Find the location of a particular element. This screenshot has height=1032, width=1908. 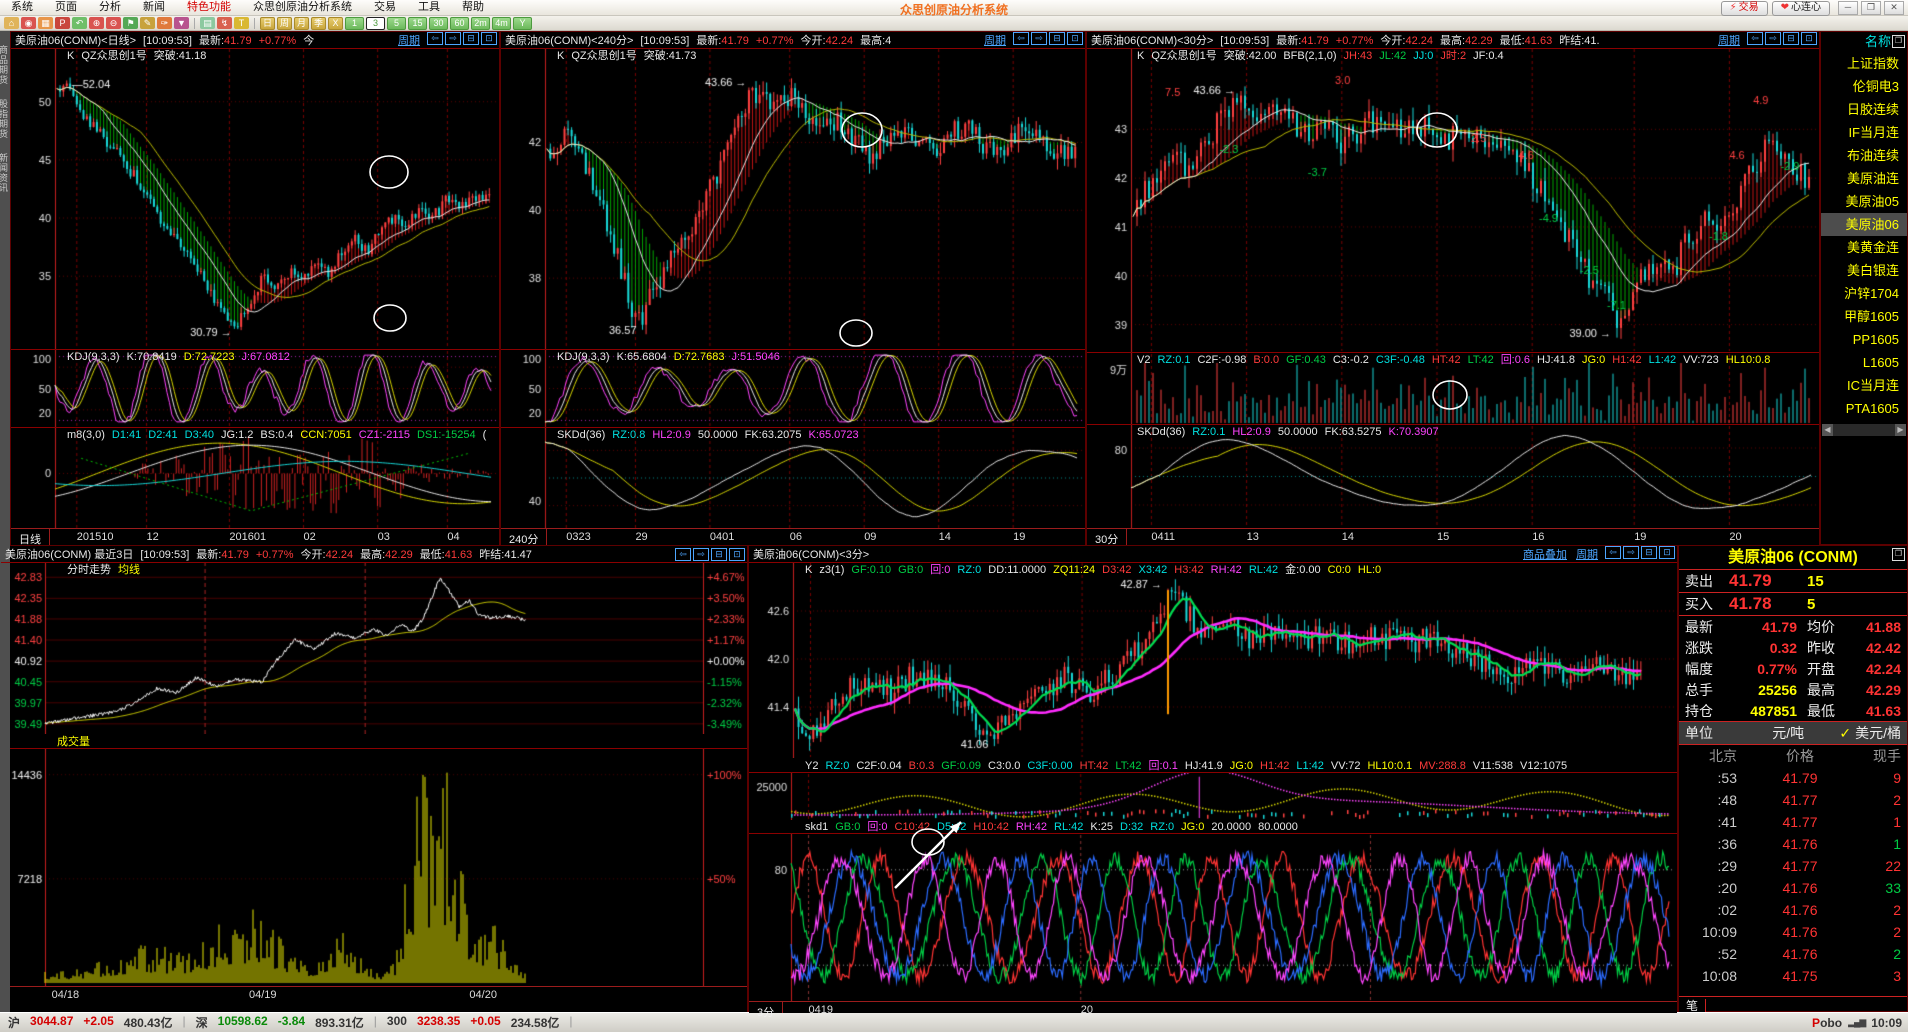

watchlist-config-icon: ❐ is located at coordinates (1898, 41).